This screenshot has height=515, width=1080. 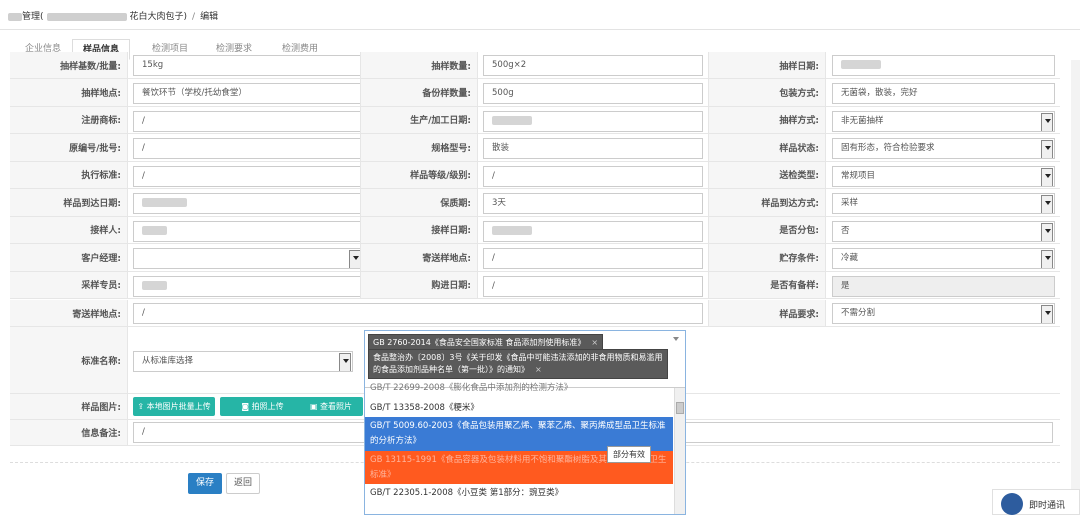 What do you see at coordinates (205, 483) in the screenshot?
I see `save-button: 保存` at bounding box center [205, 483].